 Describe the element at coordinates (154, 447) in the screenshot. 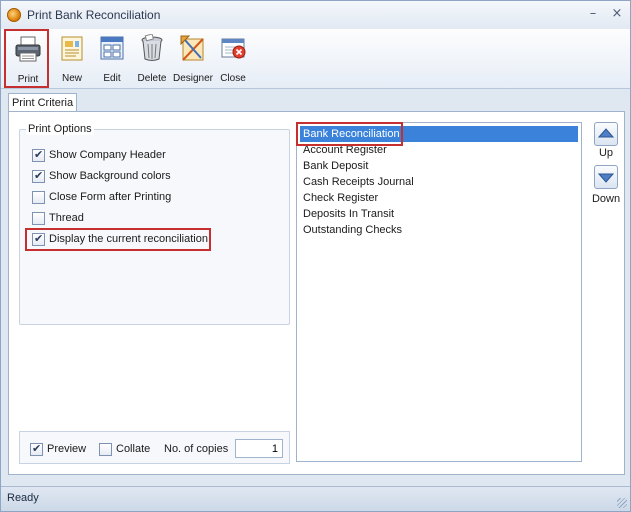

I see `output-options-group: Preview Collate No. of copies` at that location.